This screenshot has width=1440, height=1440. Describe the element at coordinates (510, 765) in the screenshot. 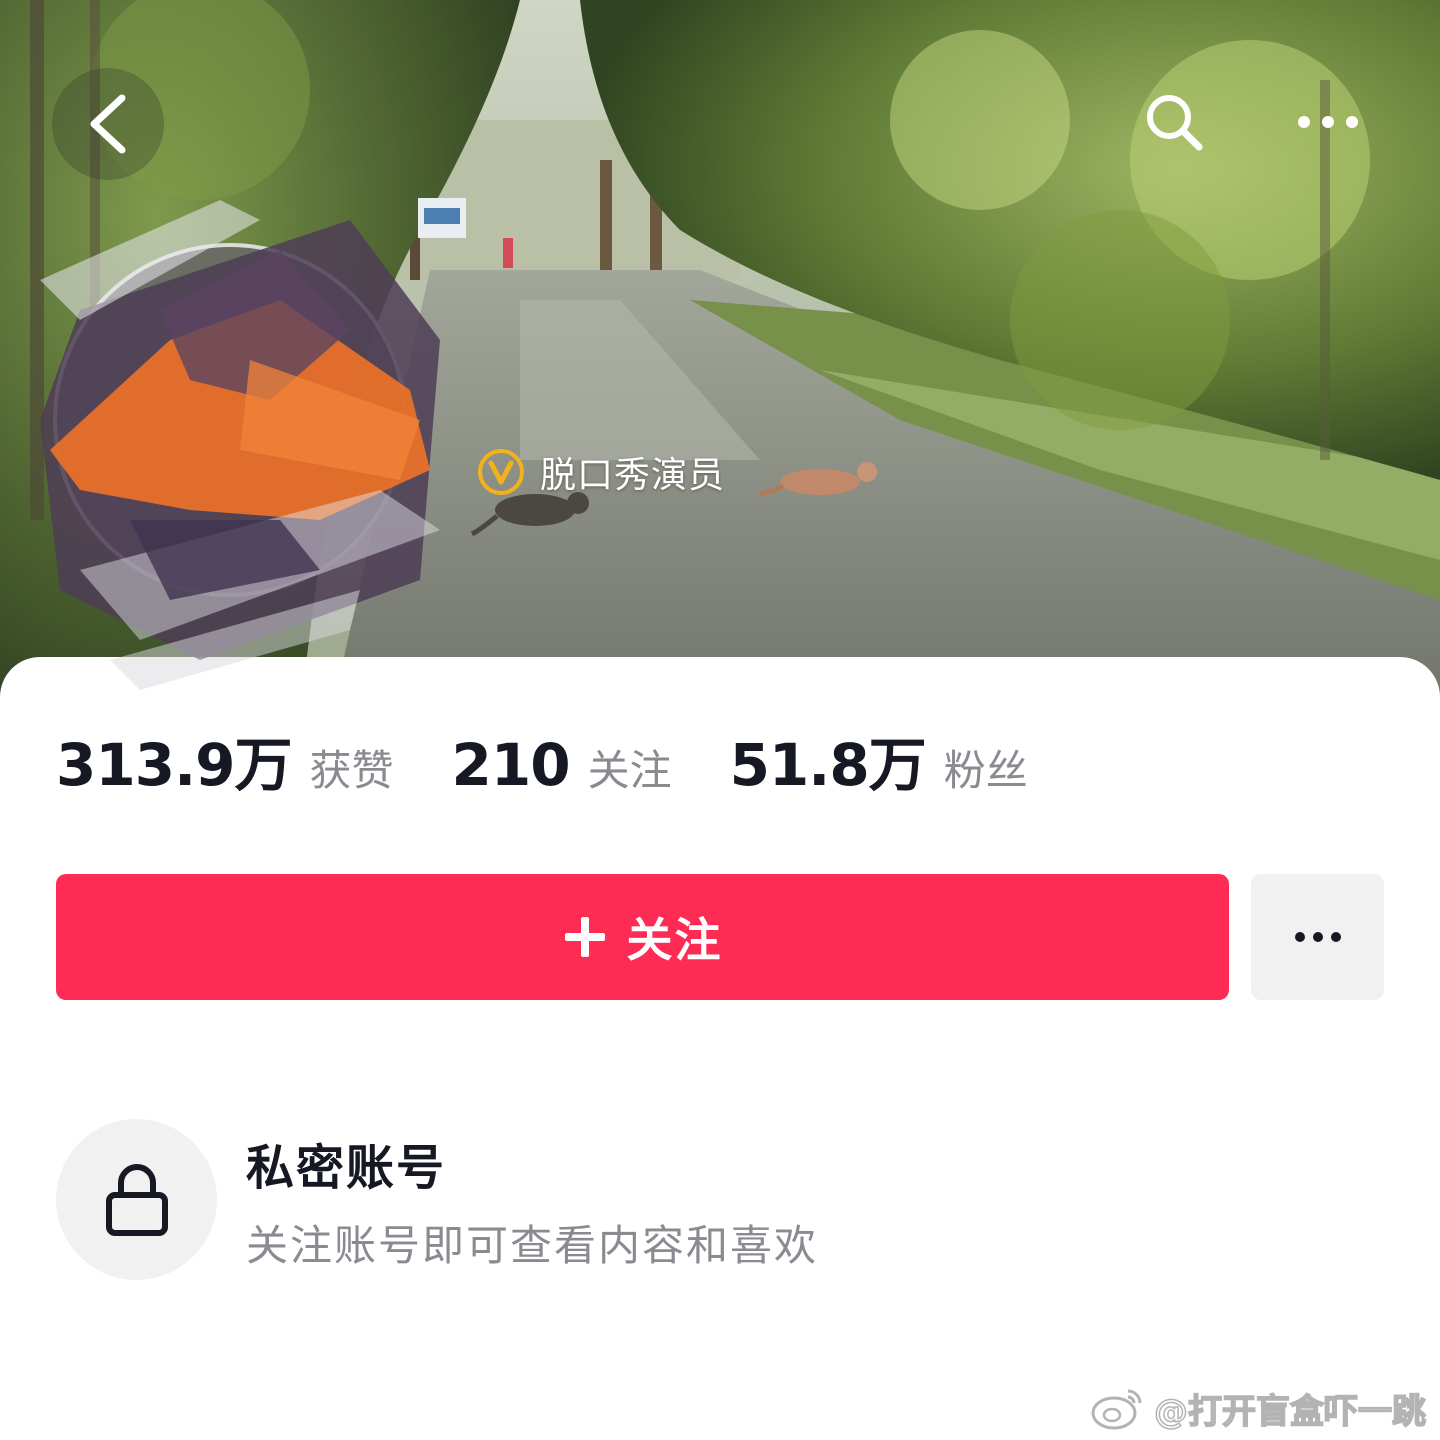

I see `following-count: 210` at that location.